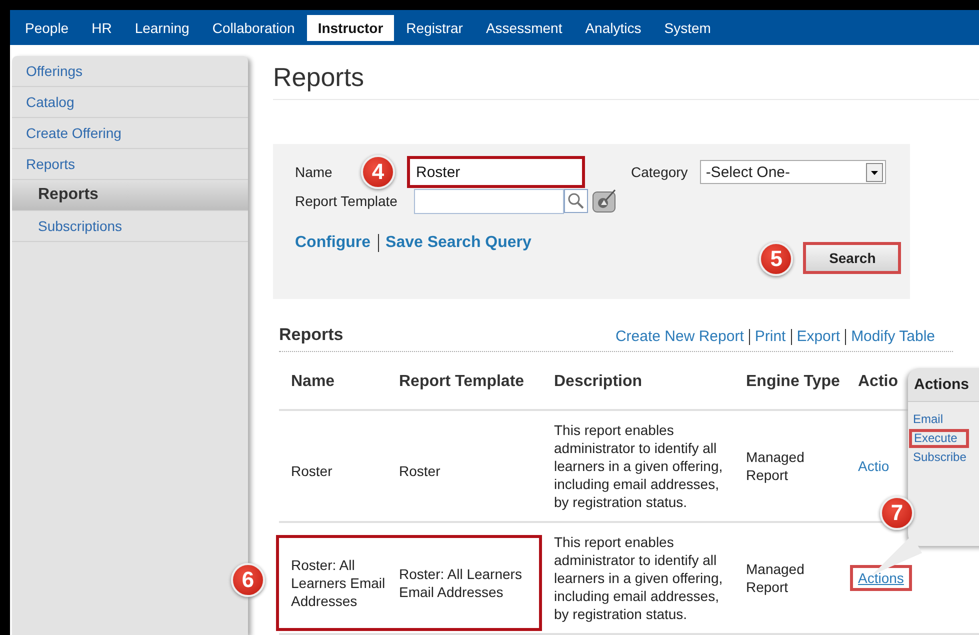 The width and height of the screenshot is (979, 635). I want to click on page-title: Reports, so click(626, 81).